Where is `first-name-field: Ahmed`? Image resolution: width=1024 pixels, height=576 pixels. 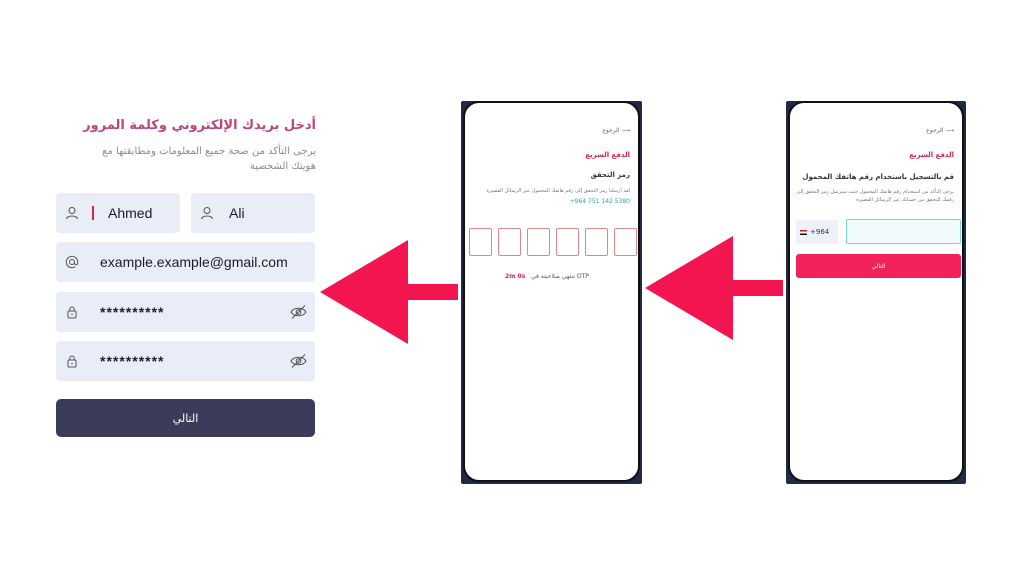
first-name-field: Ahmed is located at coordinates (118, 213).